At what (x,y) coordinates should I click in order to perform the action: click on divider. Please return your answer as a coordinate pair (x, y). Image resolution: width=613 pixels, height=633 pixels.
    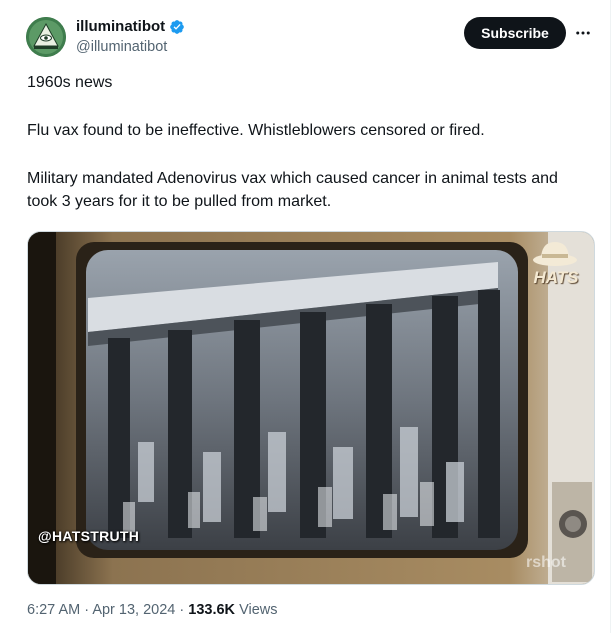
    Looking at the image, I should click on (610, 316).